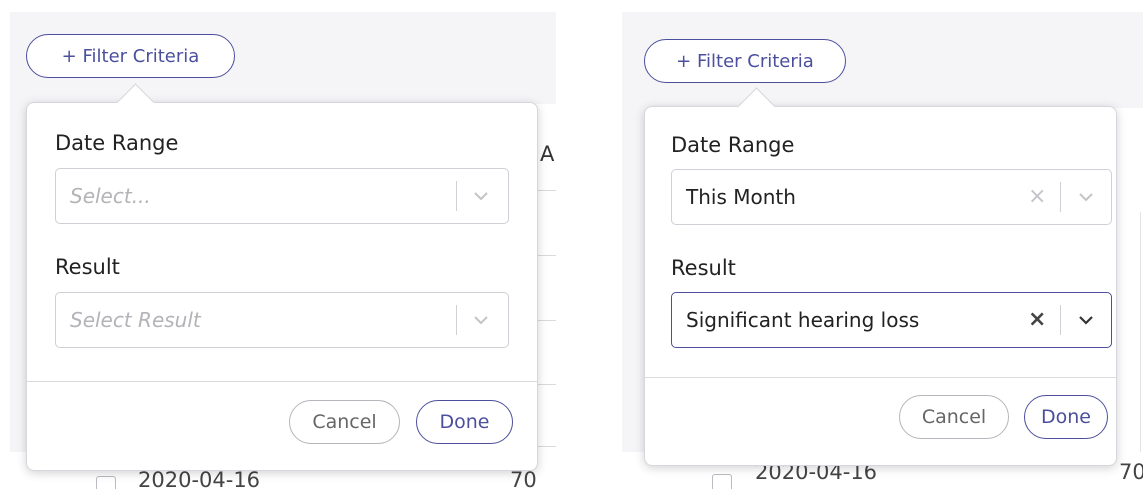 This screenshot has height=489, width=1143. I want to click on table-header-fragment: A, so click(547, 154).